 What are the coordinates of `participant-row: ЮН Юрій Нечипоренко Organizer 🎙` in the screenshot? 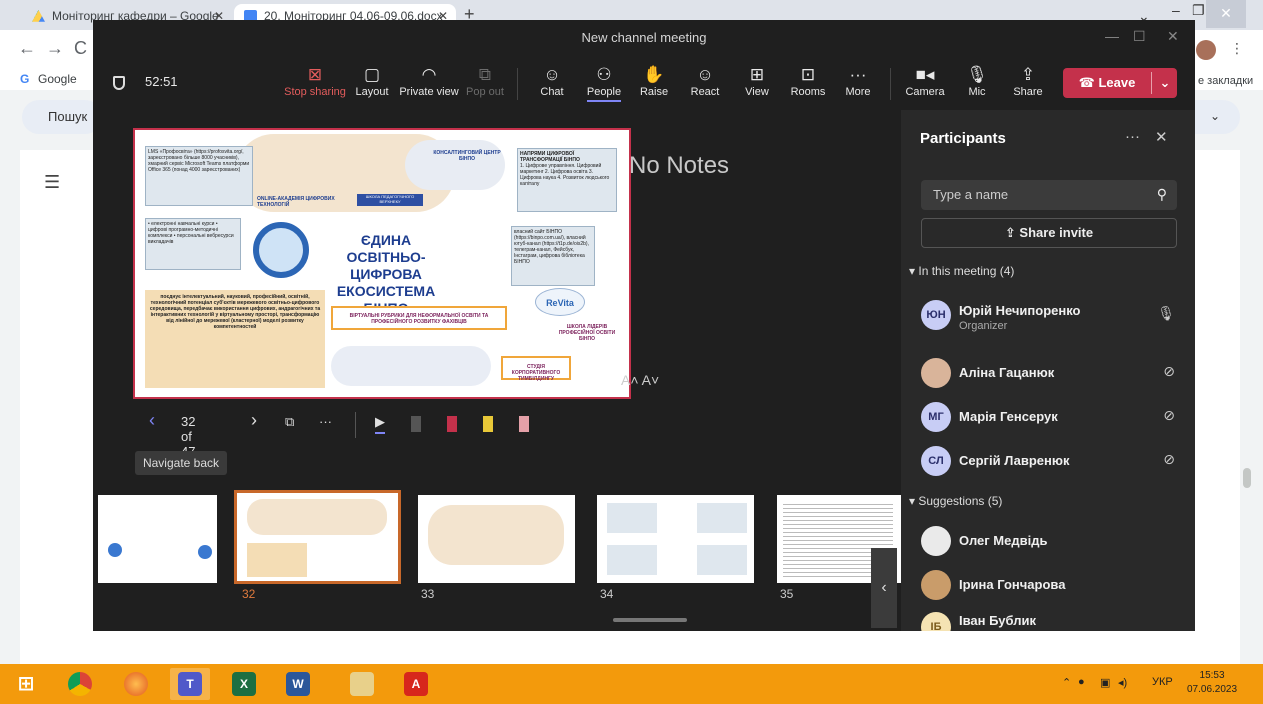 It's located at (1051, 315).